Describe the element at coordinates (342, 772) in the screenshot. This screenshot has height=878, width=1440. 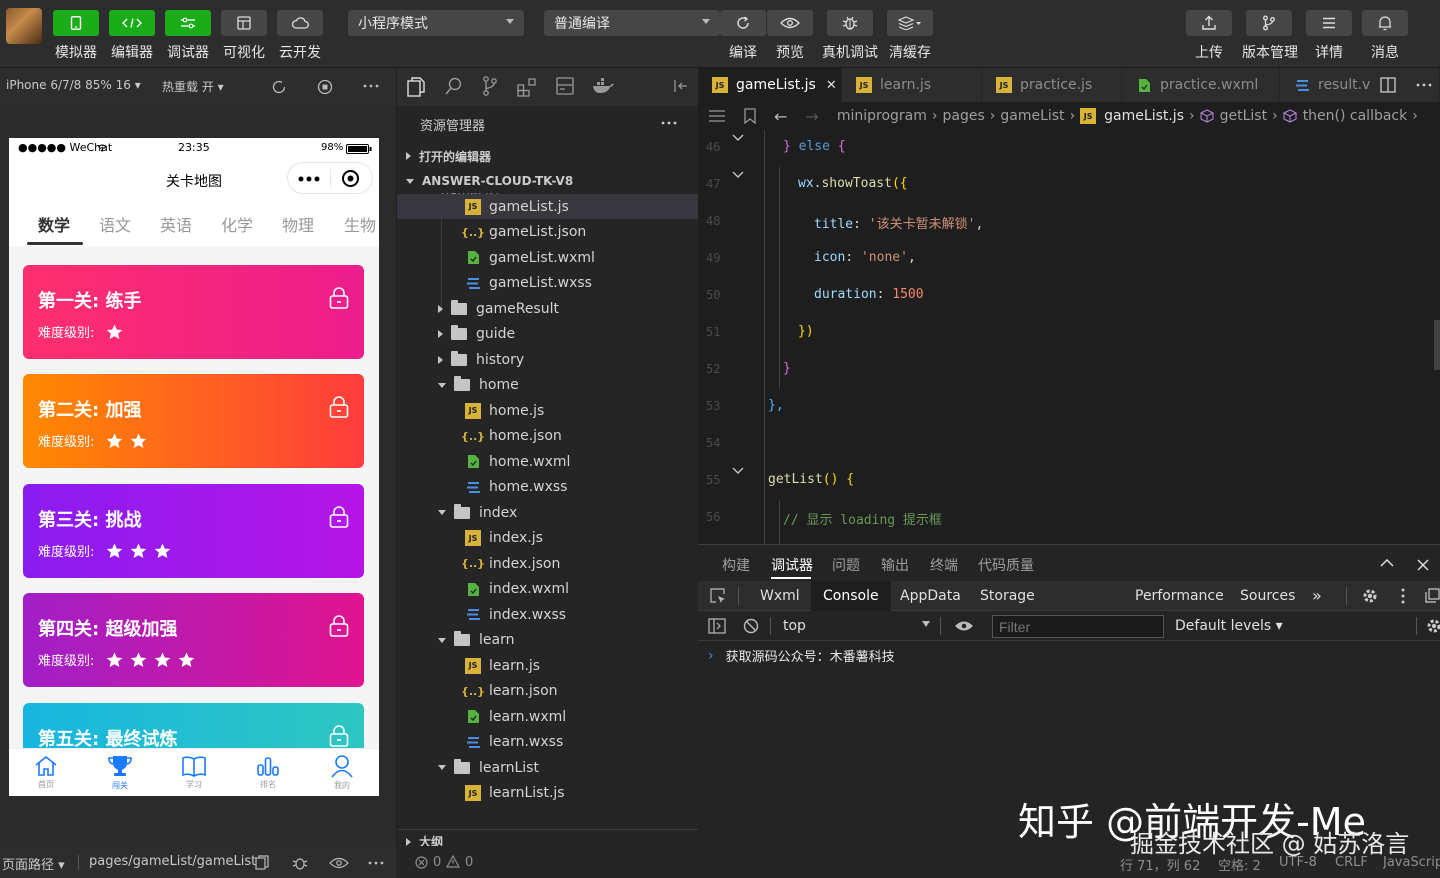
I see `tabbar-item-profile: 我的` at that location.